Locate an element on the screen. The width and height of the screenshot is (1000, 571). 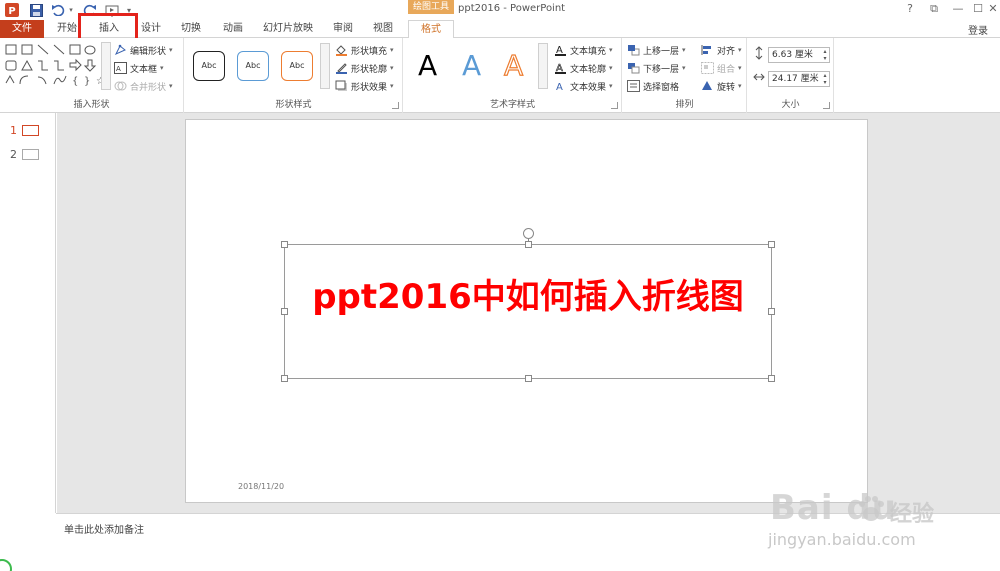
tab-format: 格式 is located at coordinates (431, 29).